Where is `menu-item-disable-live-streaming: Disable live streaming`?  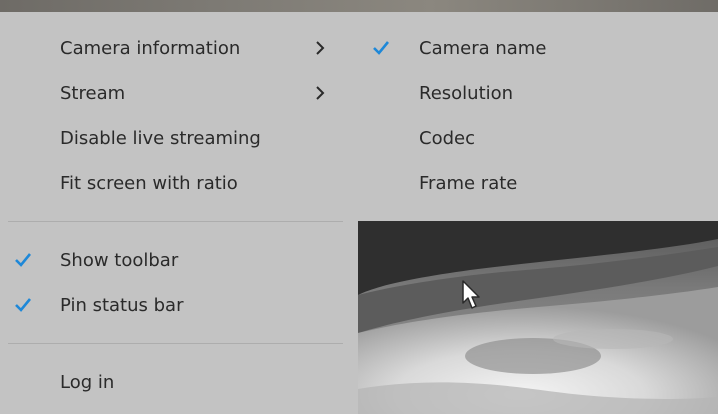
menu-item-disable-live-streaming: Disable live streaming is located at coordinates (179, 138).